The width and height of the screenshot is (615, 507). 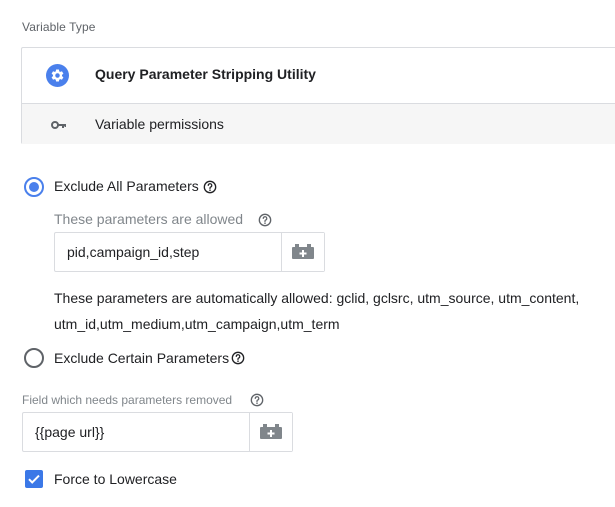 I want to click on checkmark-icon, so click(x=34, y=479).